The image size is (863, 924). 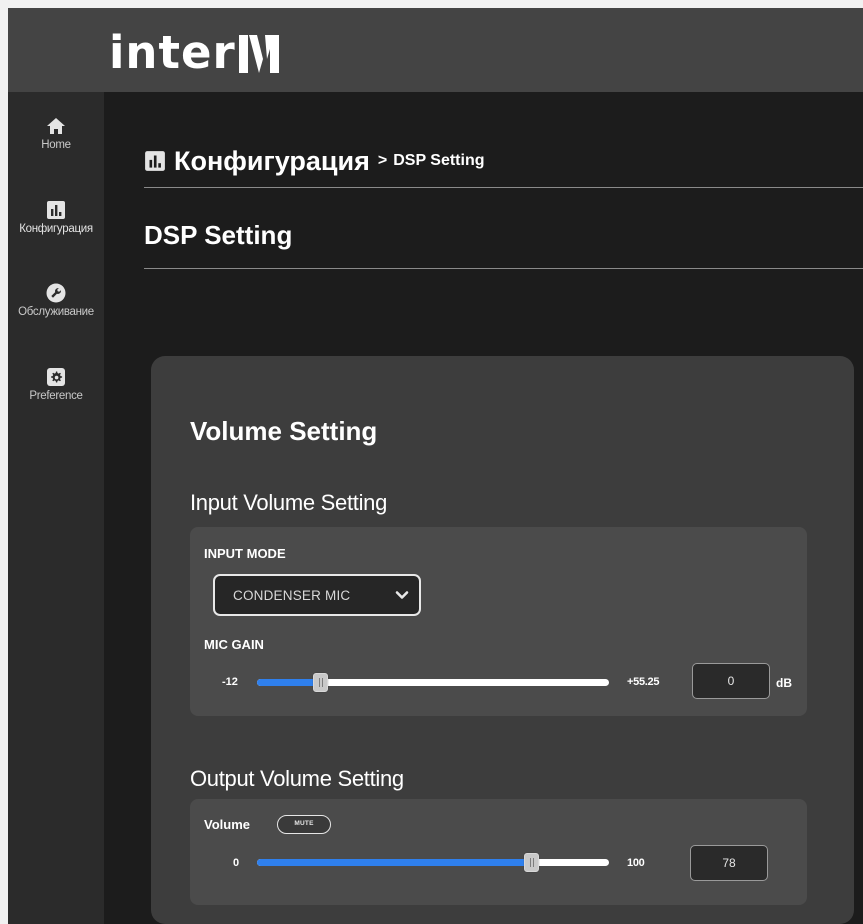 I want to click on mic-gain-input: 0, so click(x=731, y=681).